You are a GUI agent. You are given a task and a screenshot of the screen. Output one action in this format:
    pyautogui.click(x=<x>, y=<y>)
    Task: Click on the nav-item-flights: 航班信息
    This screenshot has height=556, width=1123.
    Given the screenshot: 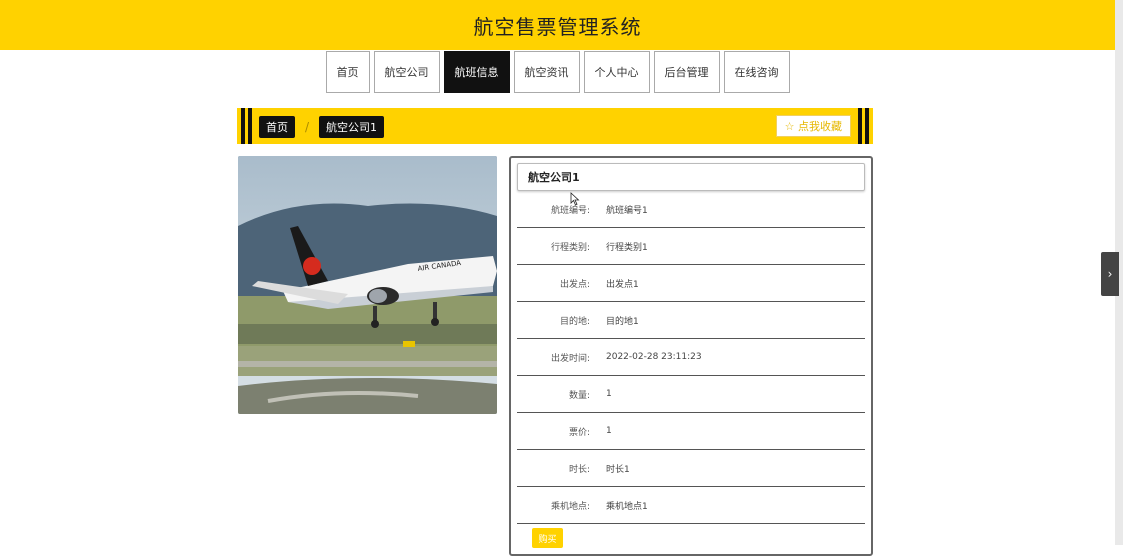 What is the action you would take?
    pyautogui.click(x=476, y=72)
    